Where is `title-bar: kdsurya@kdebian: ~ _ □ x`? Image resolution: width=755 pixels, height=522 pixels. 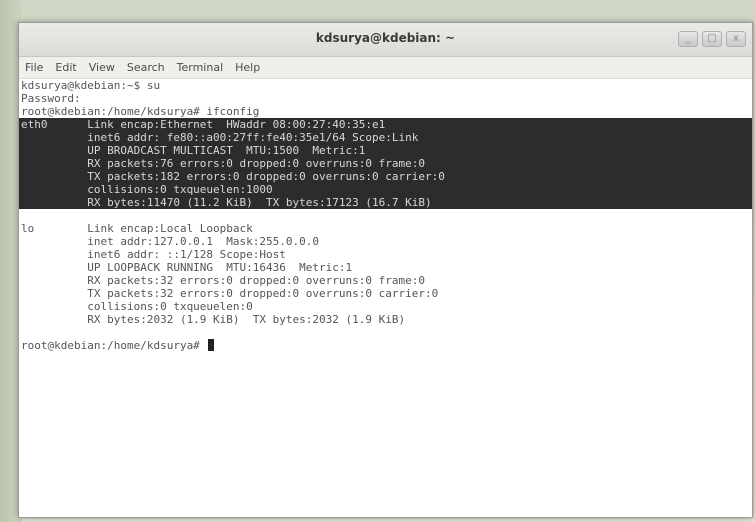
title-bar: kdsurya@kdebian: ~ _ □ x is located at coordinates (385, 40).